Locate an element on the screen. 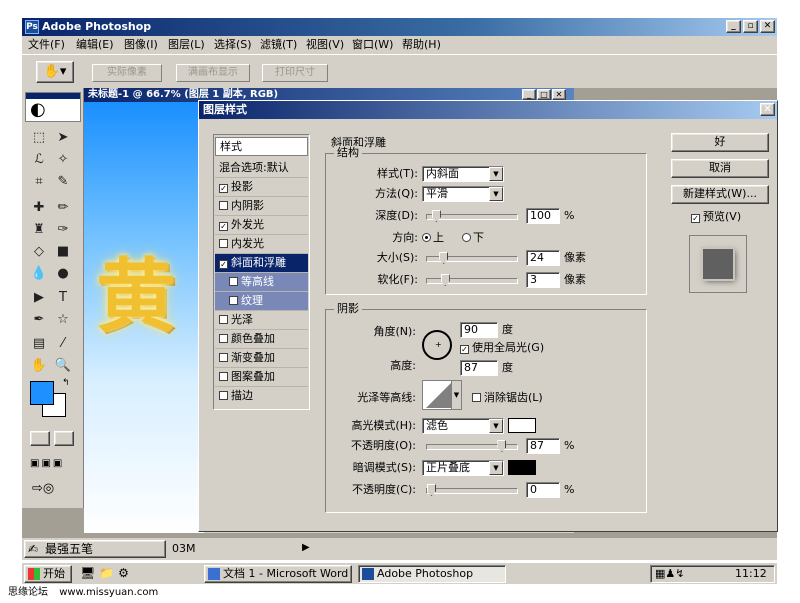 The image size is (800, 603). shadow-opacity-slider is located at coordinates (472, 490).